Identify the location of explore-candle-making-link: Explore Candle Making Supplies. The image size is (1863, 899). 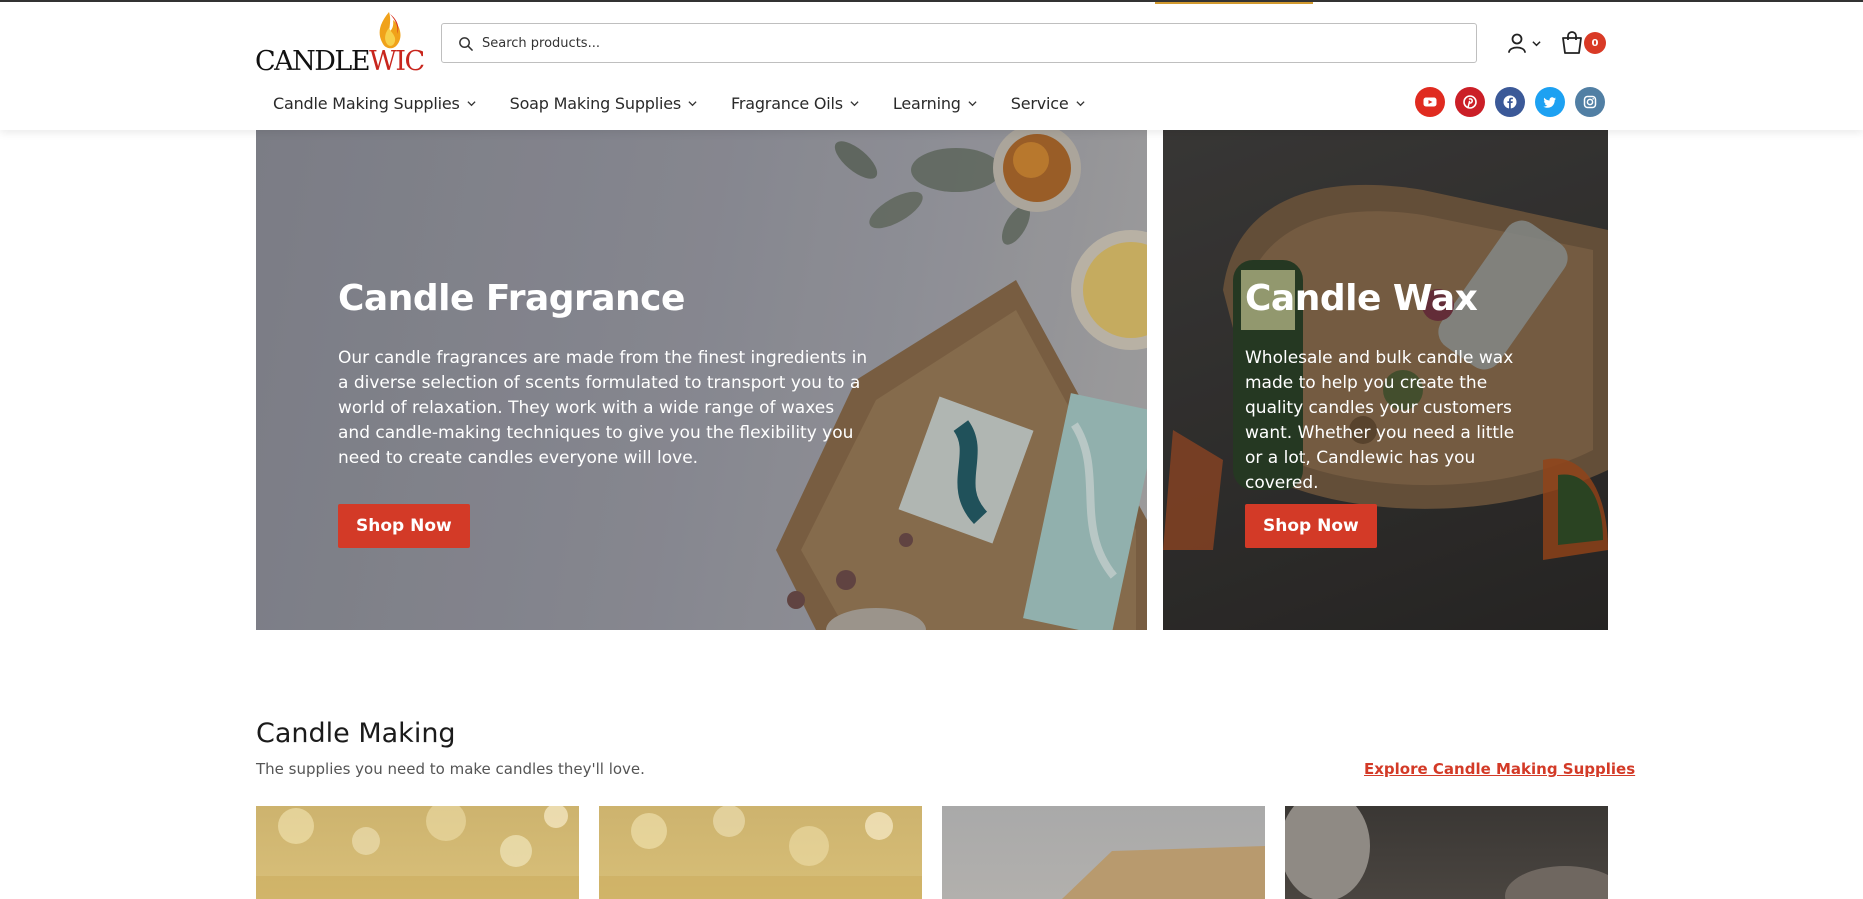
(1499, 769).